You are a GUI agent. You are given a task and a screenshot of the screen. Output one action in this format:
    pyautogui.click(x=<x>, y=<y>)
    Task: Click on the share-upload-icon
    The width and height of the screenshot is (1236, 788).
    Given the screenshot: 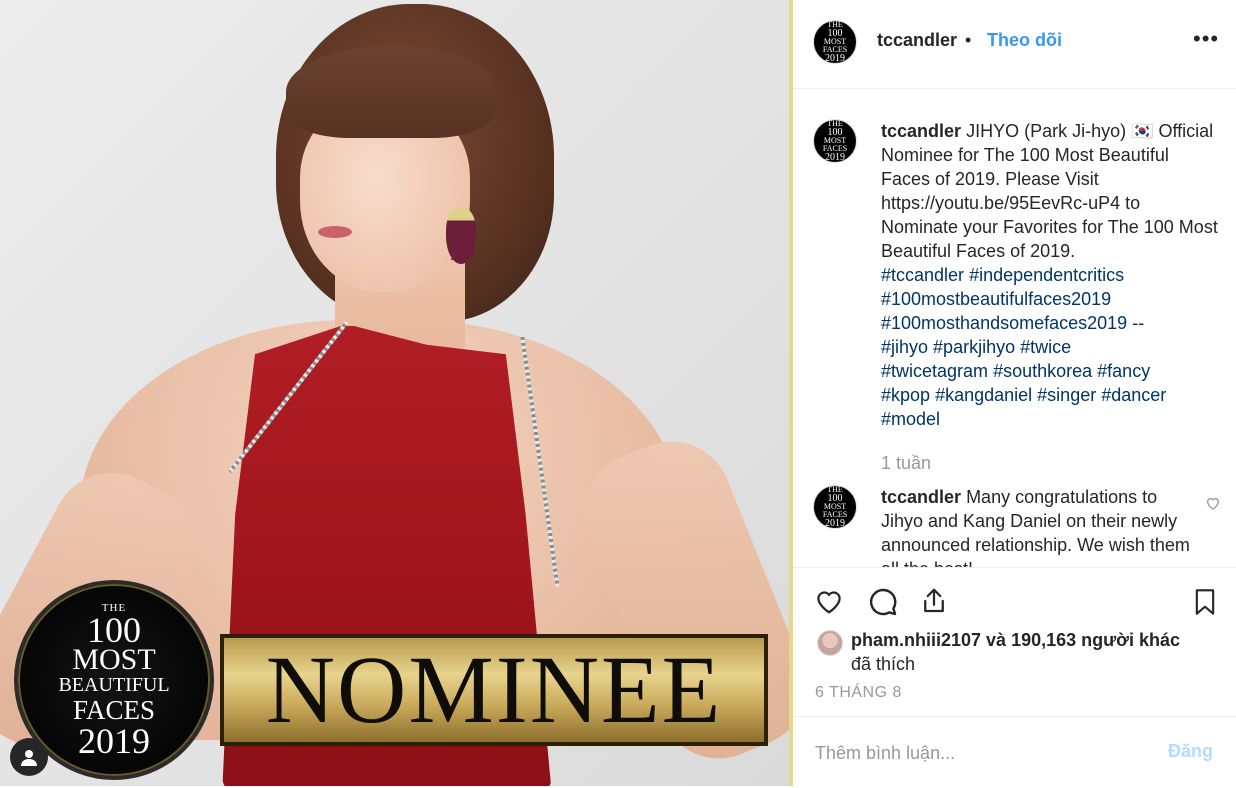 What is the action you would take?
    pyautogui.click(x=934, y=603)
    